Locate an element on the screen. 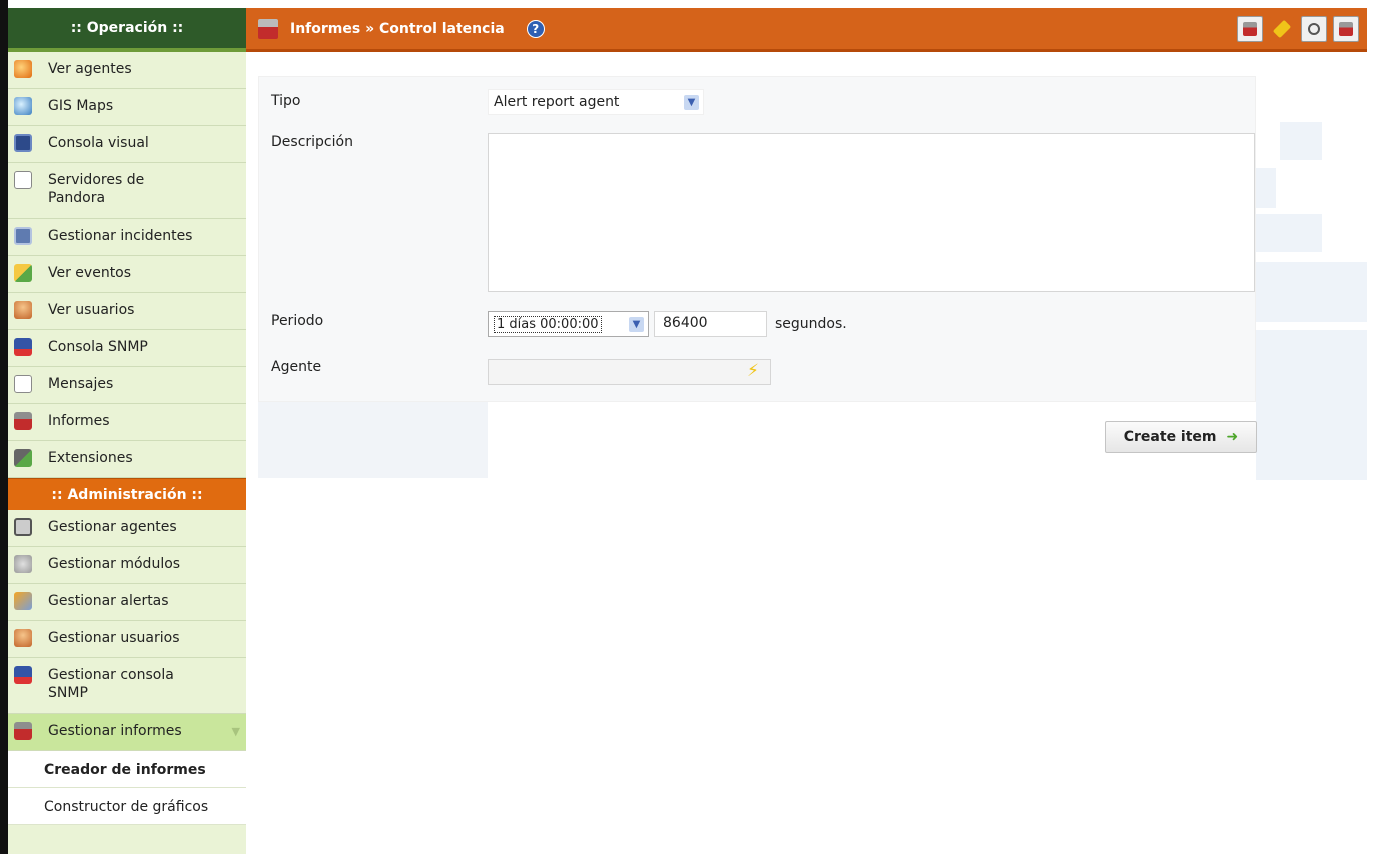  sidebar-subitem-label: Creador de informes is located at coordinates (125, 770).